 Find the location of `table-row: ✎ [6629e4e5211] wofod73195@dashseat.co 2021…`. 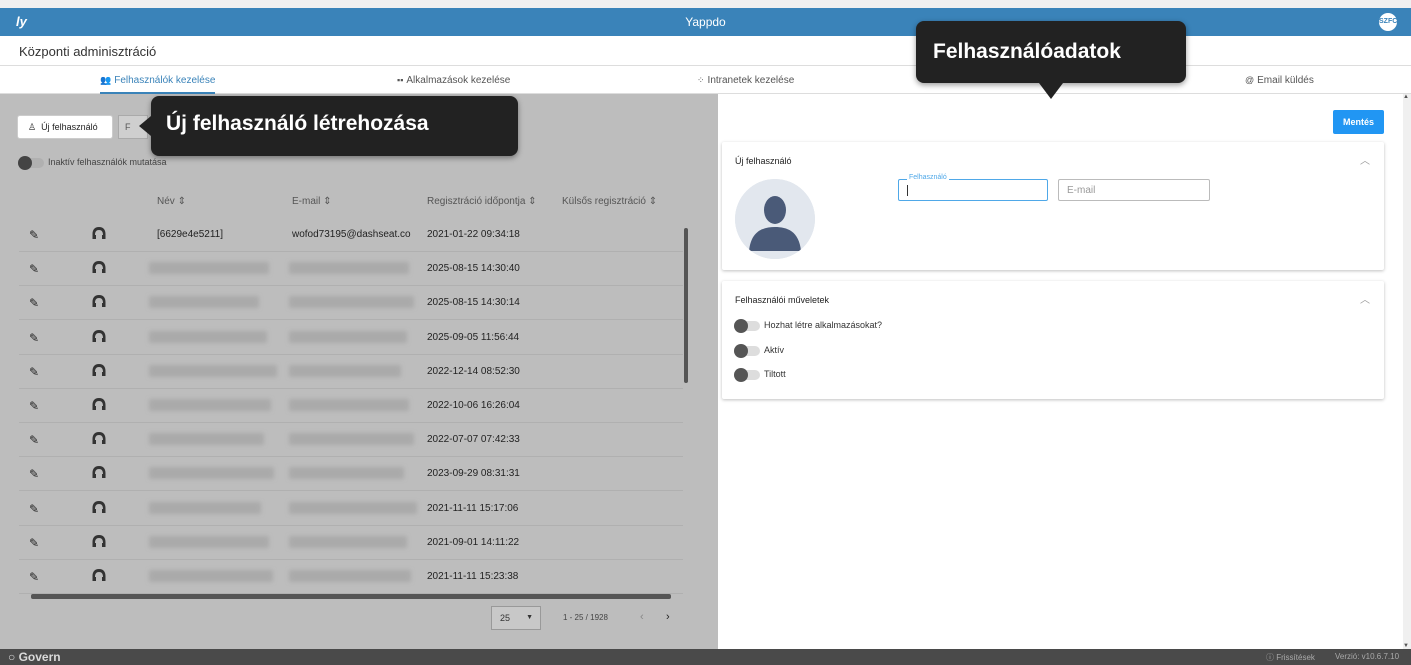

table-row: ✎ [6629e4e5211] wofod73195@dashseat.co 2021… is located at coordinates (351, 235).